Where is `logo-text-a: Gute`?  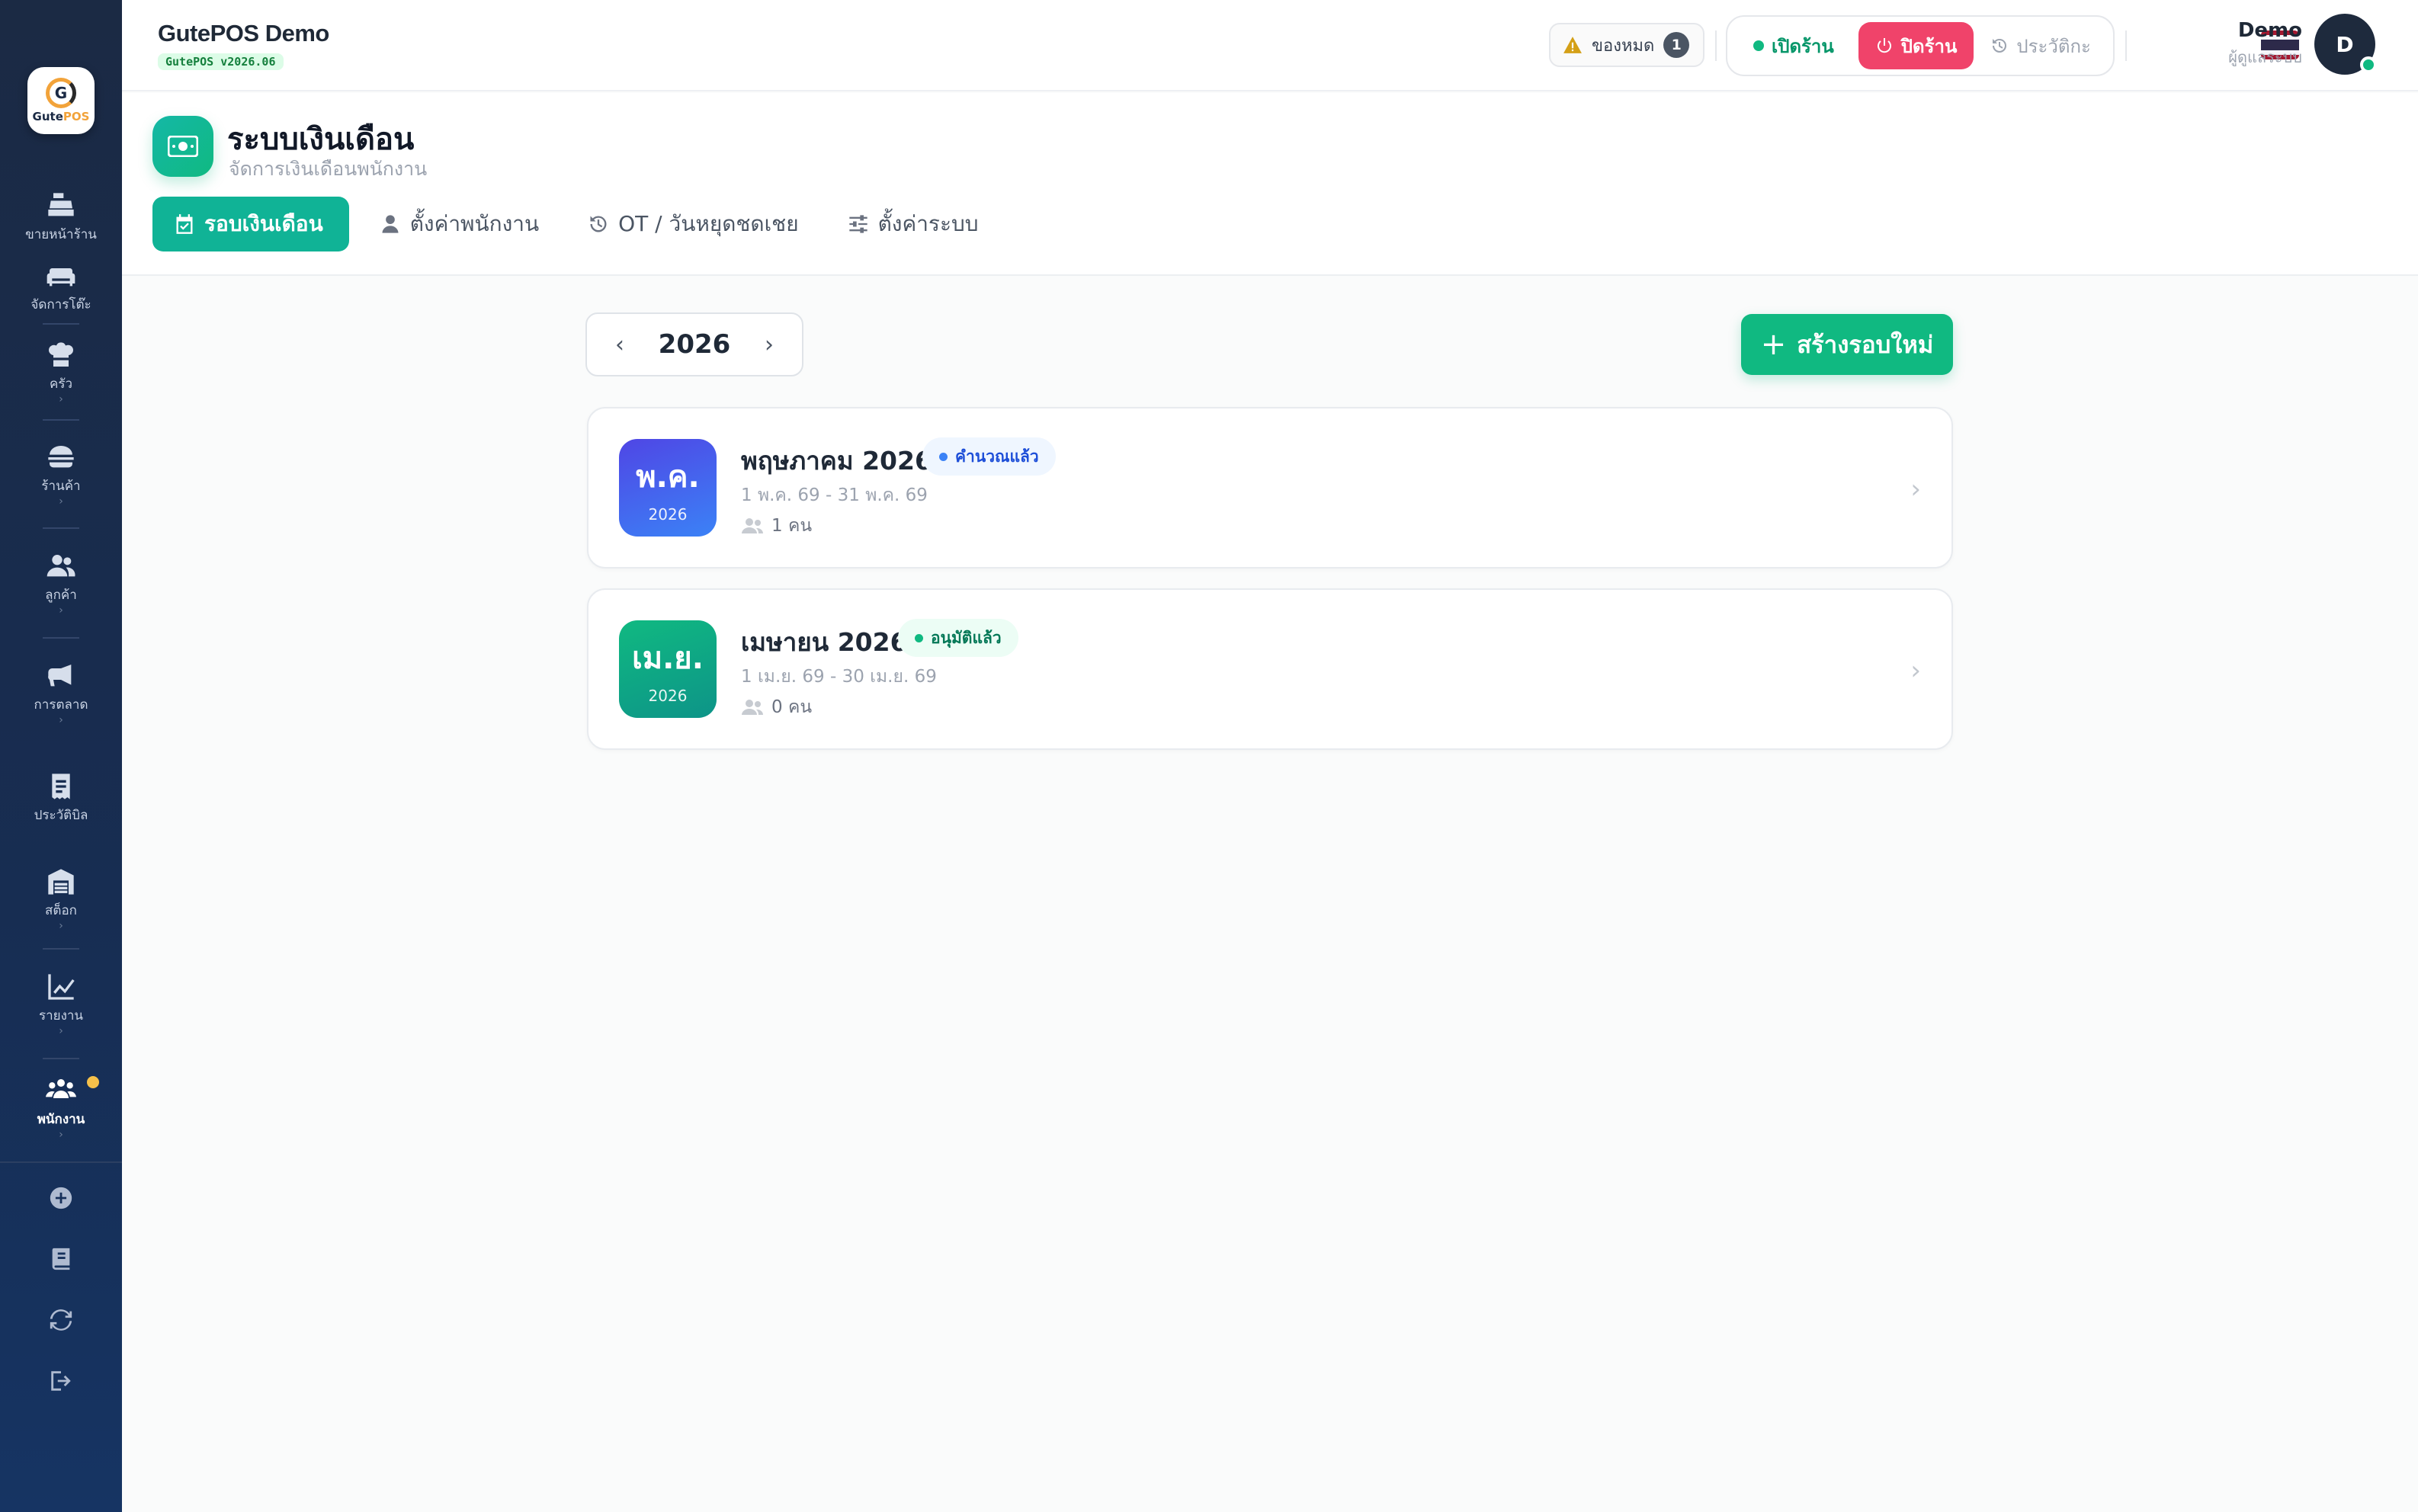 logo-text-a: Gute is located at coordinates (47, 116).